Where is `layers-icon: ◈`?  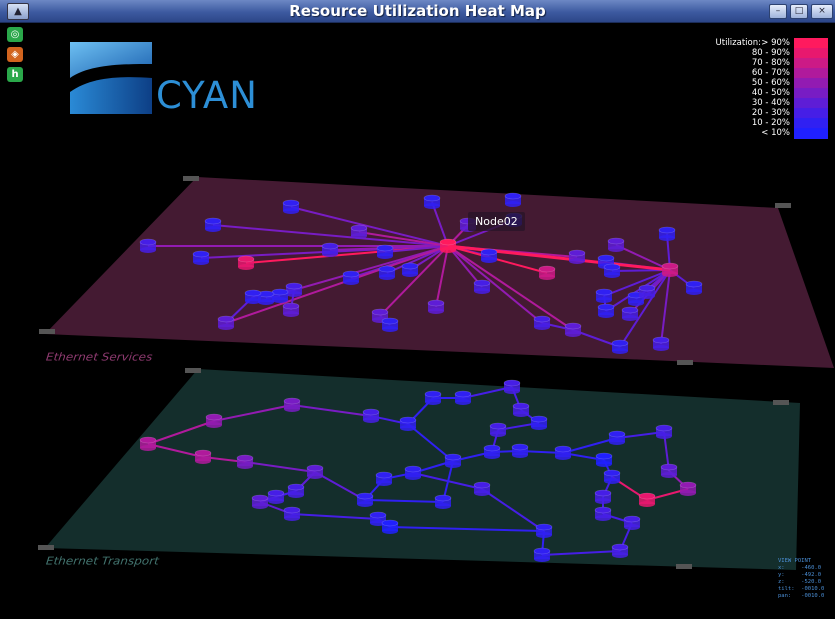 layers-icon: ◈ is located at coordinates (15, 54).